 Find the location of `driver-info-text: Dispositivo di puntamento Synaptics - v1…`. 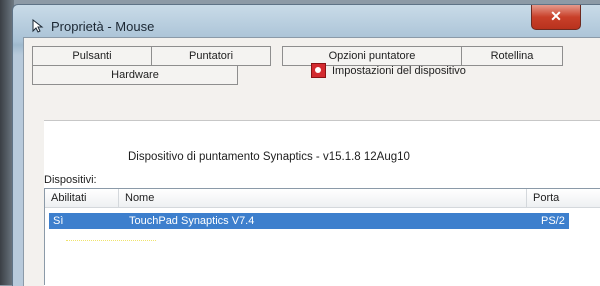

driver-info-text: Dispositivo di puntamento Synaptics - v1… is located at coordinates (269, 157).